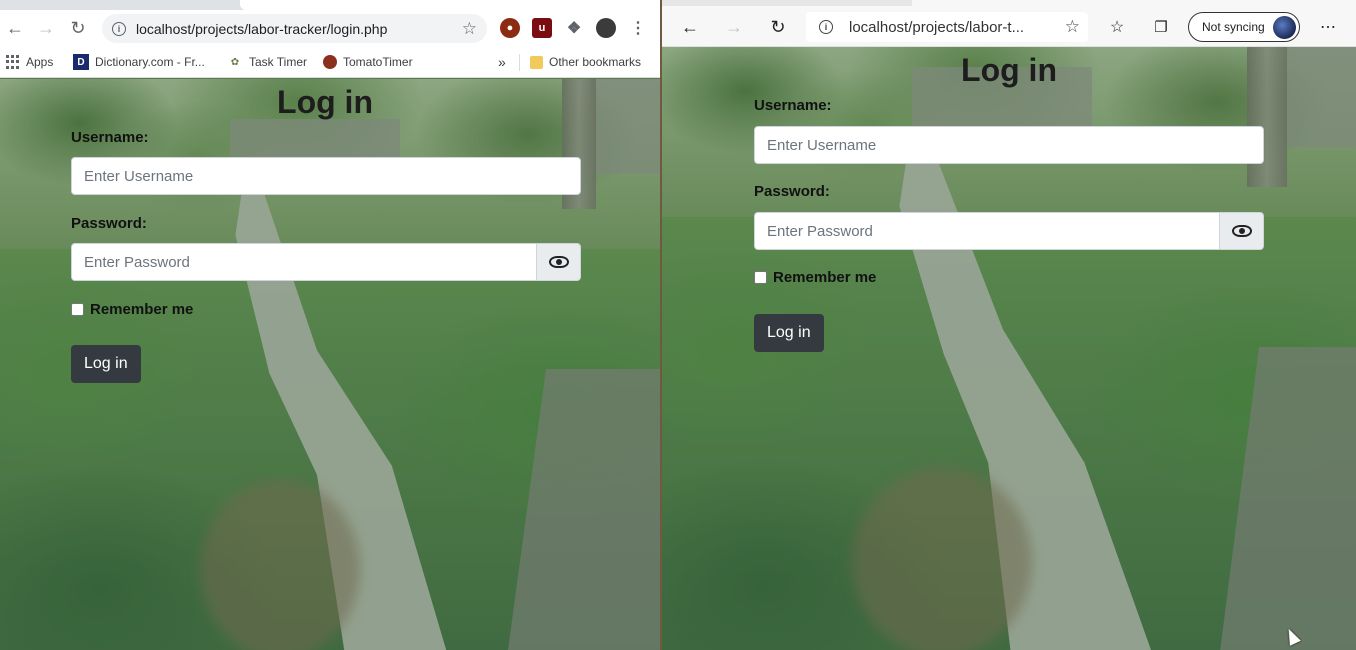 The height and width of the screenshot is (650, 1356). Describe the element at coordinates (638, 28) in the screenshot. I see `chrome-menu-icon: ⋮` at that location.